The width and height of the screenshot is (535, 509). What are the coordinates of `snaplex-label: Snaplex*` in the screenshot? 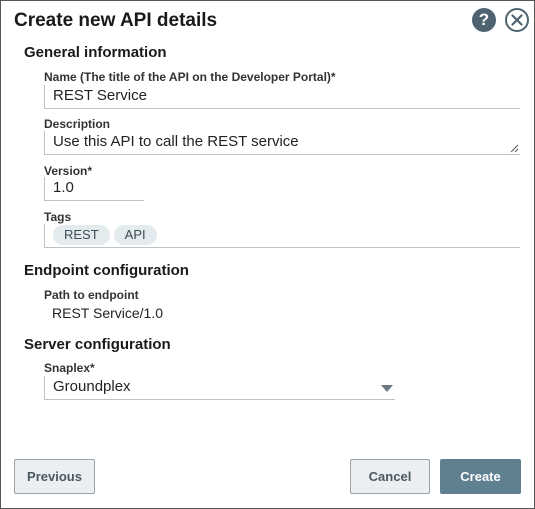 It's located at (69, 368).